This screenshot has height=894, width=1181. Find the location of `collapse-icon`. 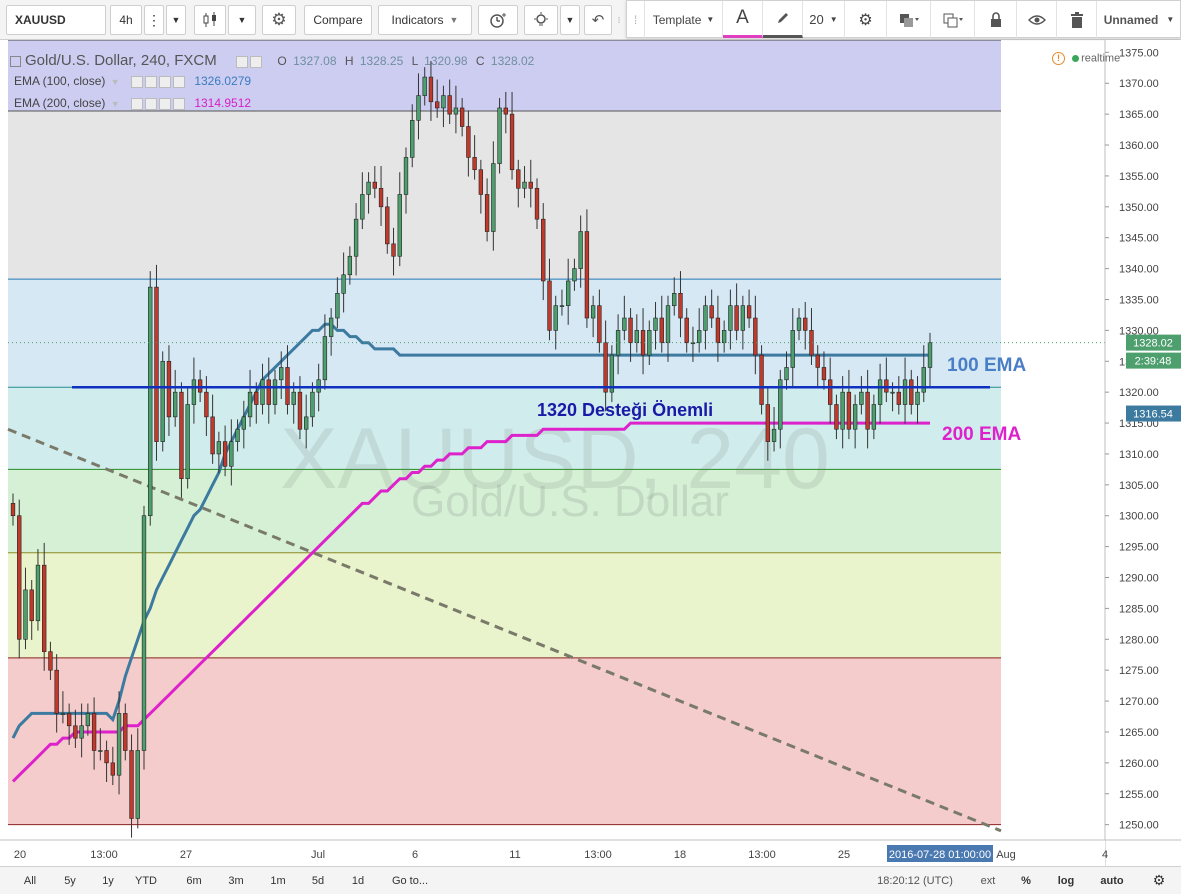

collapse-icon is located at coordinates (15, 62).